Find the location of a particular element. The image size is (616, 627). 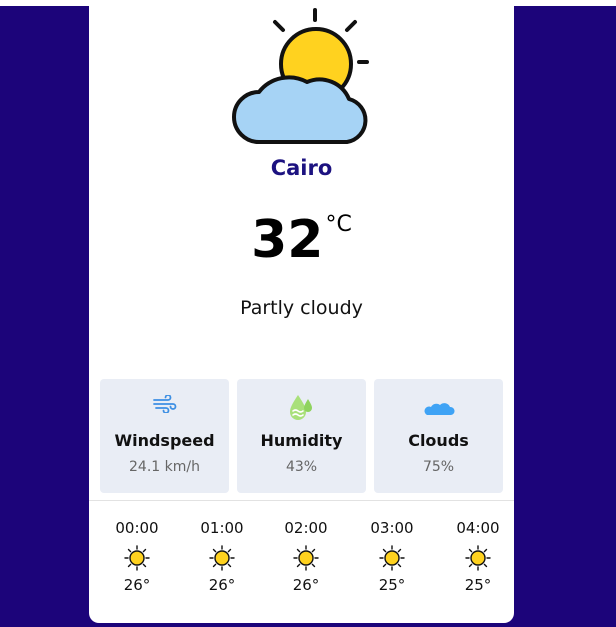

condition-text: Partly cloudy is located at coordinates (301, 308).